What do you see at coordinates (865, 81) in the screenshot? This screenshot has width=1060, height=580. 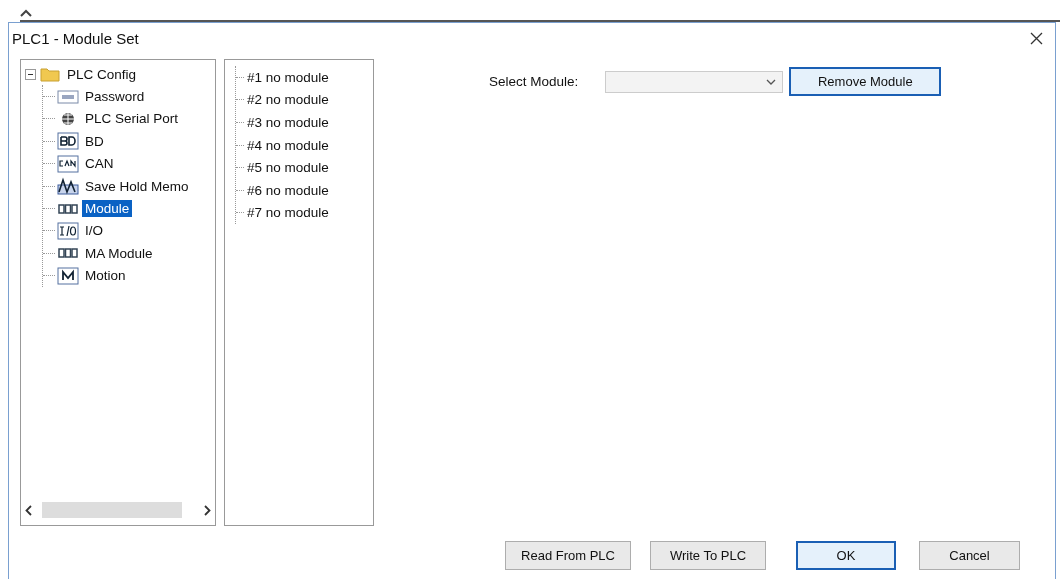 I see `remove-module-button: Remove Module` at bounding box center [865, 81].